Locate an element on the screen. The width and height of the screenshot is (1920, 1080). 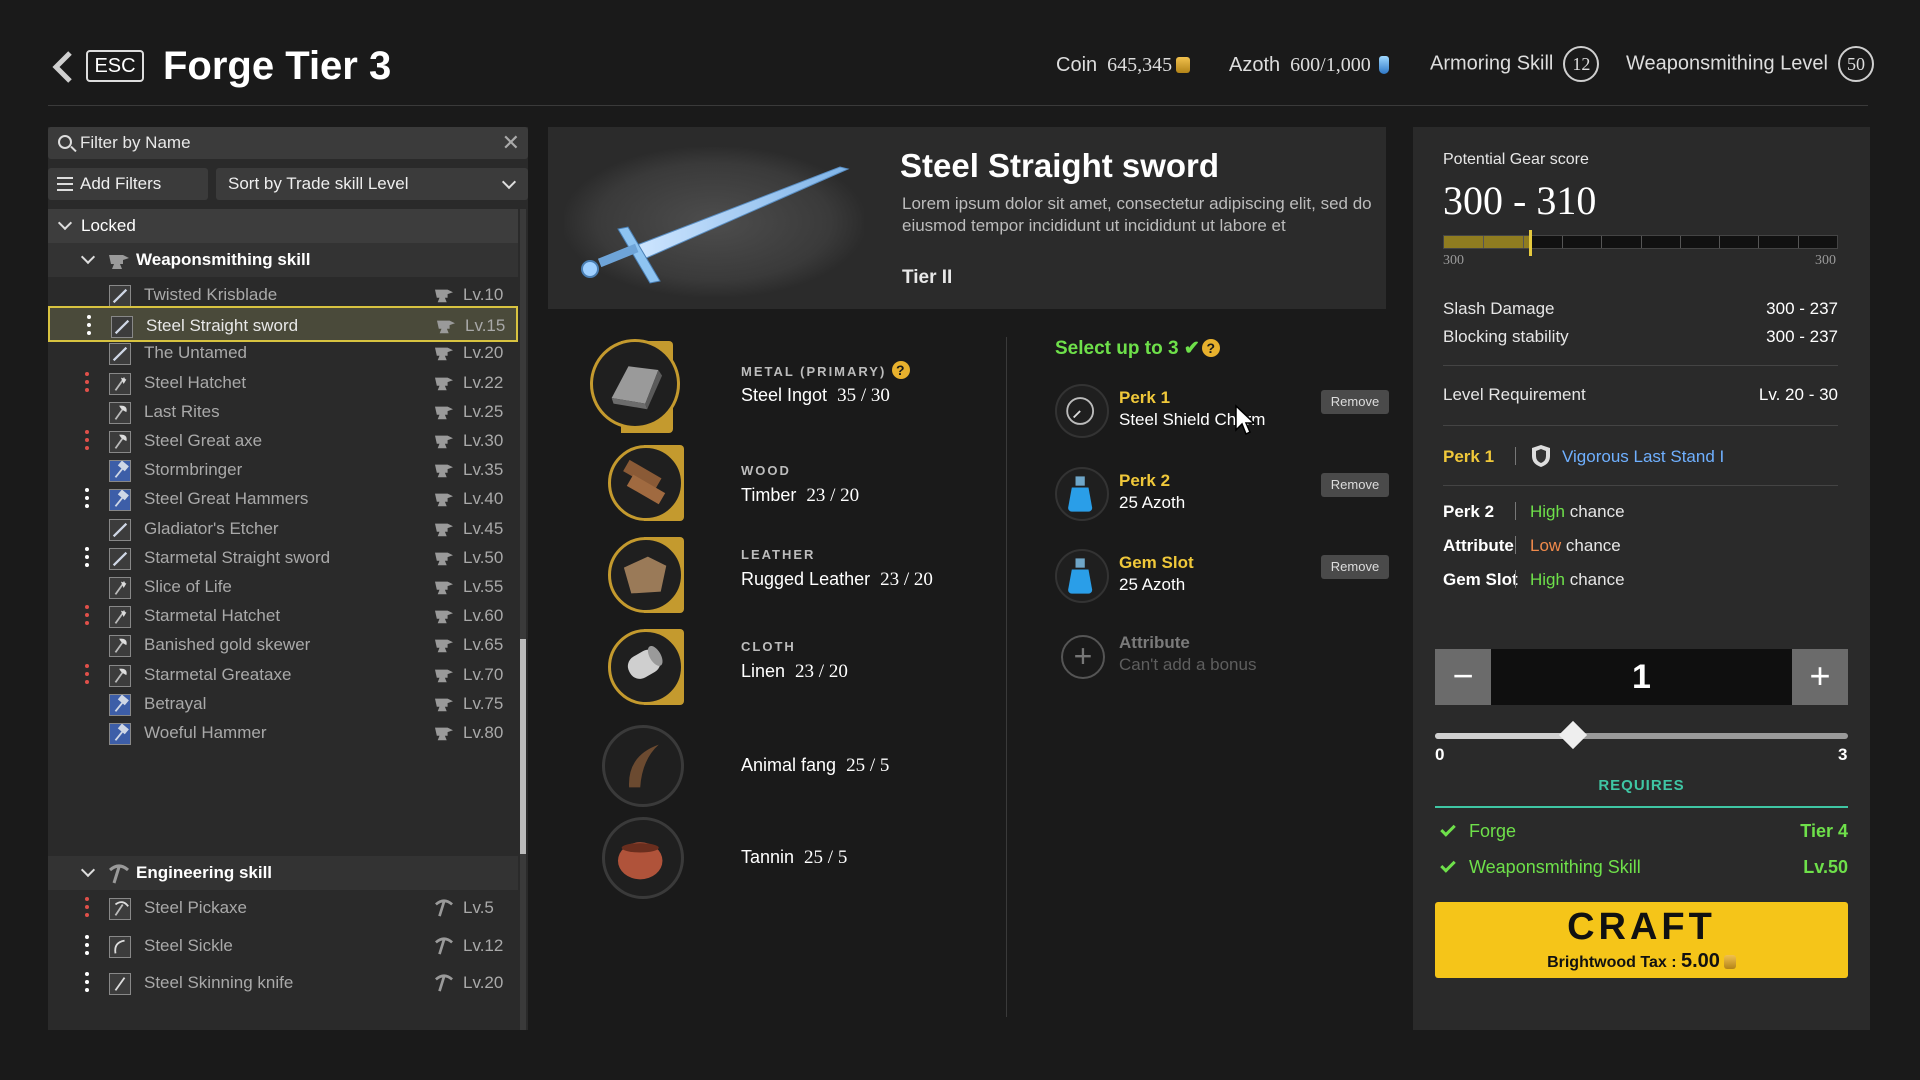
weaponsmithing-group-label: Weaponsmithing skill is located at coordinates (223, 259).